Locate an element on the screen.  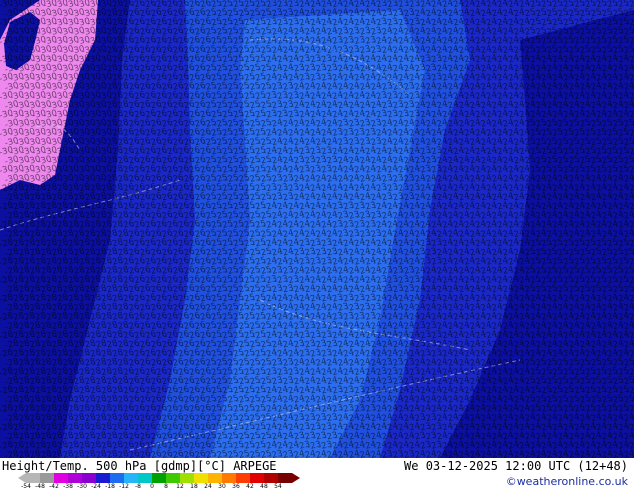
legend-tick-label: -18 is located at coordinates (110, 486).